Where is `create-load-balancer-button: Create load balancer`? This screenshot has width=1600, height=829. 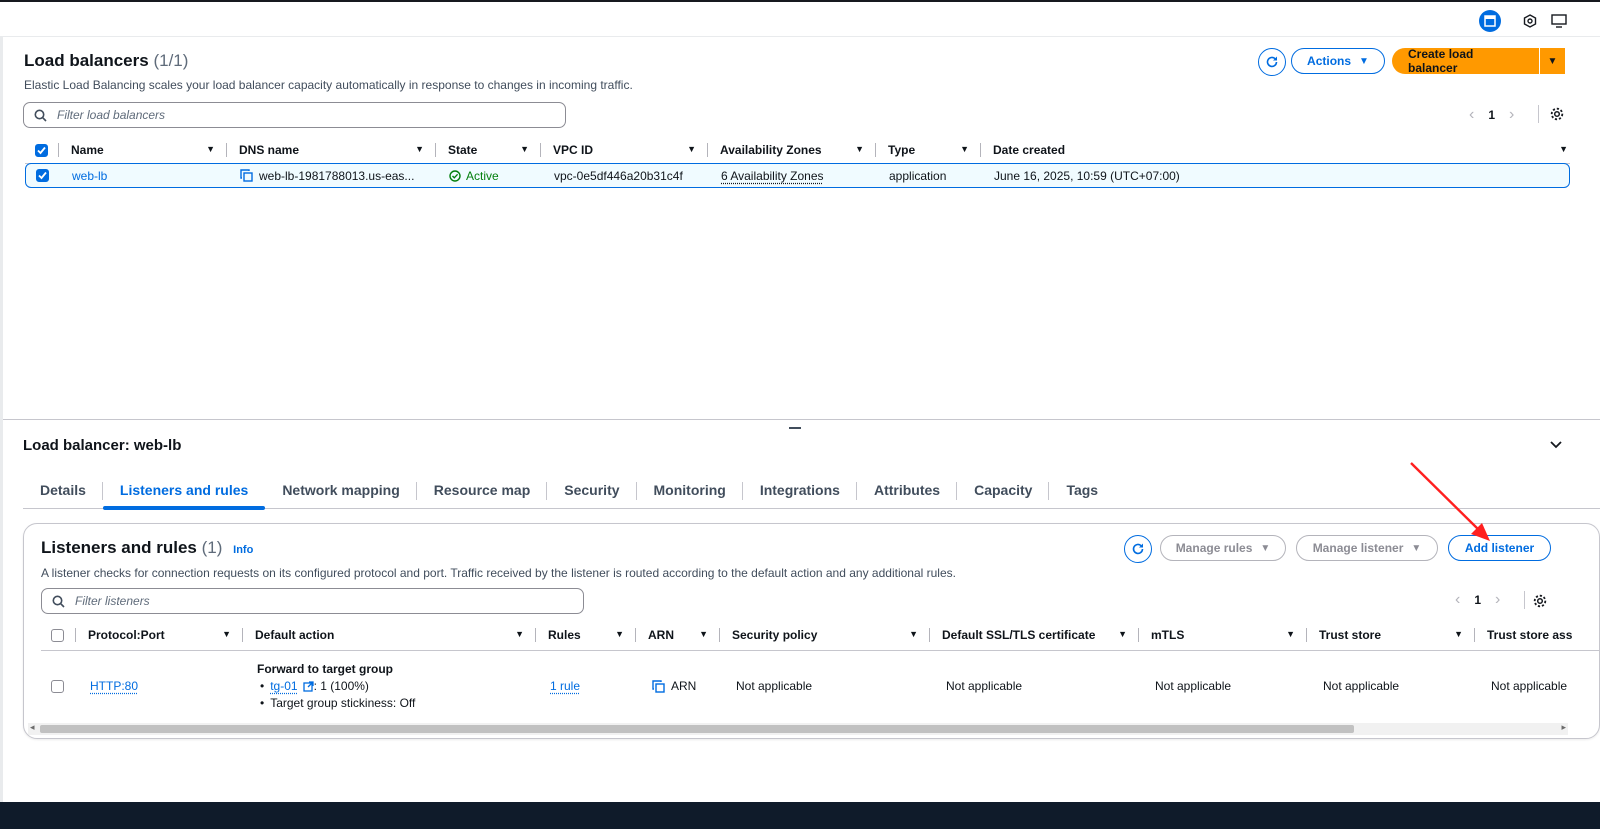 create-load-balancer-button: Create load balancer is located at coordinates (1465, 61).